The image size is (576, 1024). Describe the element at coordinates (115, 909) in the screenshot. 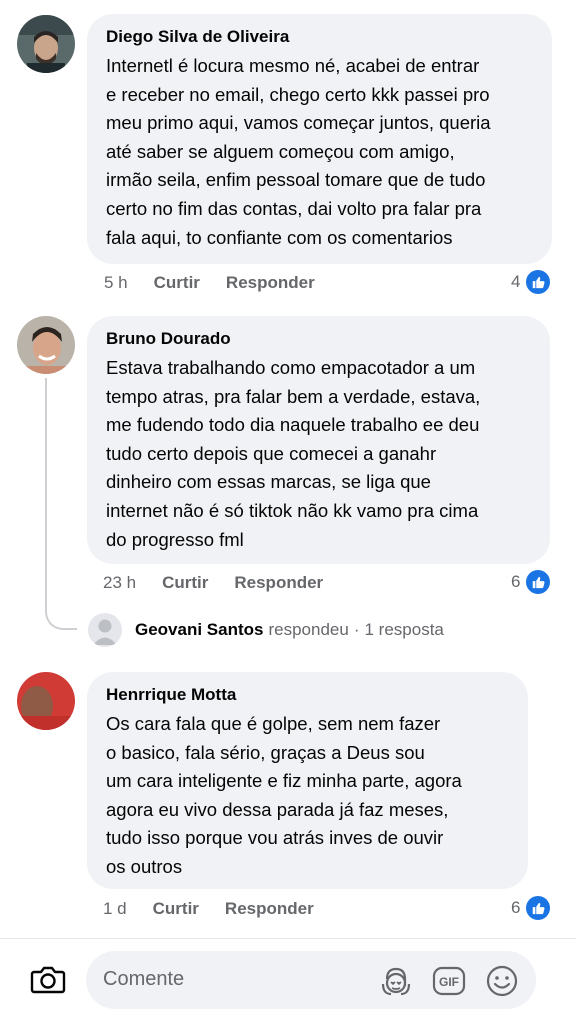

I see `comment-time: 1 d` at that location.